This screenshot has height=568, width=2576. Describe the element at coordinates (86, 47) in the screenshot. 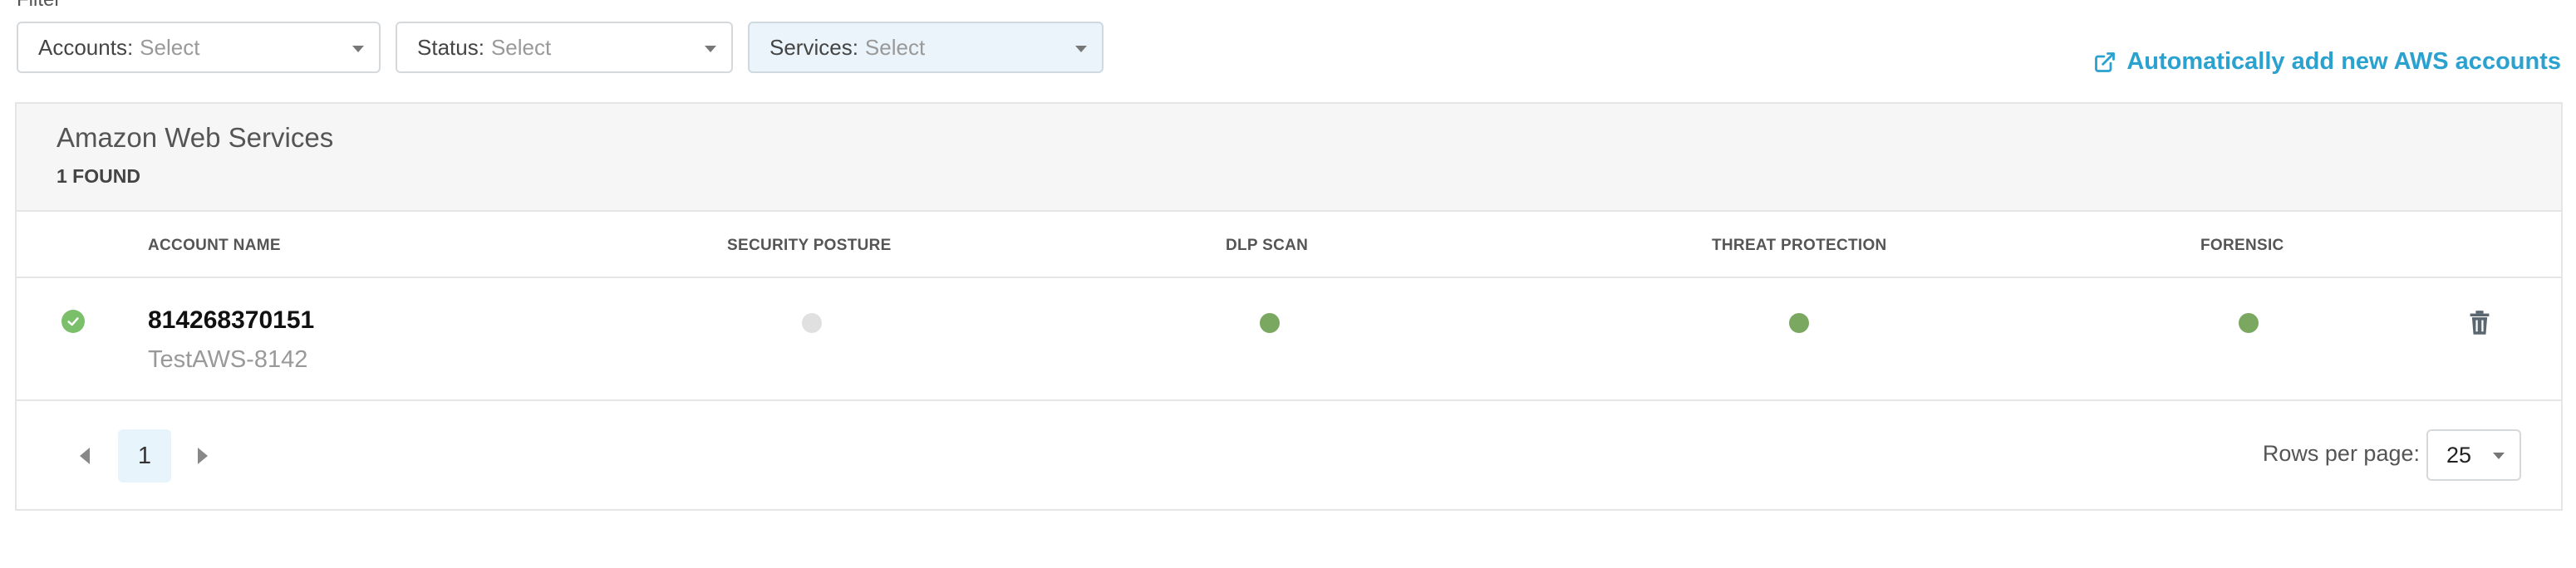

I see `accounts-filter-label: Accounts:` at that location.